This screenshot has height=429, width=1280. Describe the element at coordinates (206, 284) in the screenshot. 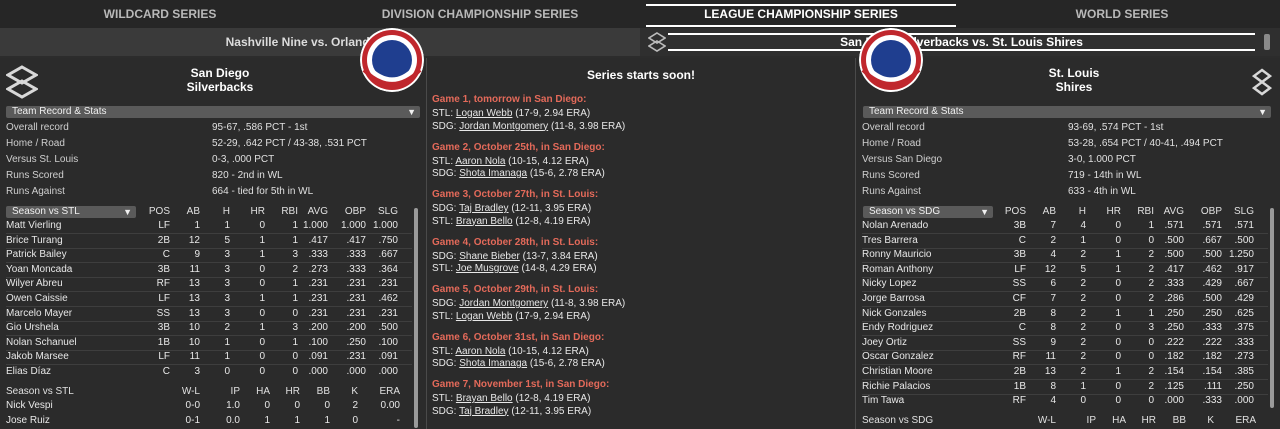

I see `table-row: Wilyer Abreu RF 13 3 0 1.231.231.231` at that location.